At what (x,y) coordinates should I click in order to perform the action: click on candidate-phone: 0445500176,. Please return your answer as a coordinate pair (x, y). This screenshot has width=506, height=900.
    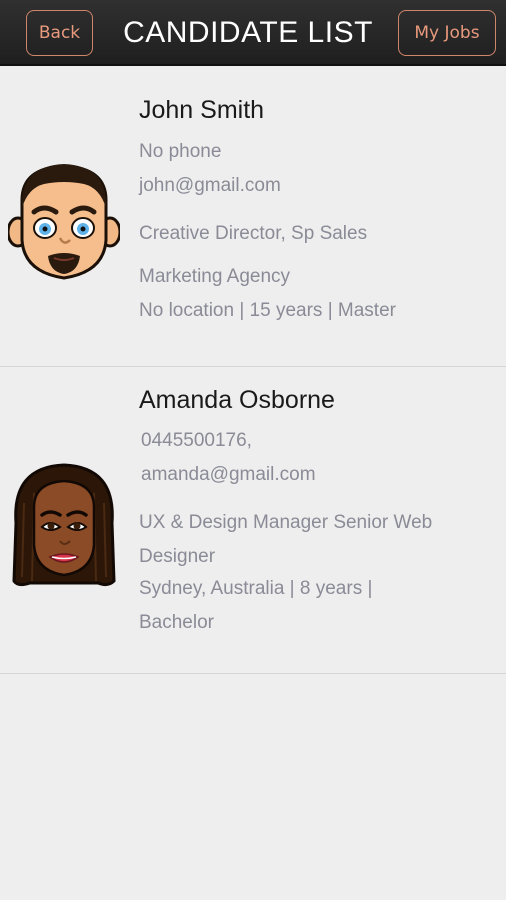
    Looking at the image, I should click on (196, 440).